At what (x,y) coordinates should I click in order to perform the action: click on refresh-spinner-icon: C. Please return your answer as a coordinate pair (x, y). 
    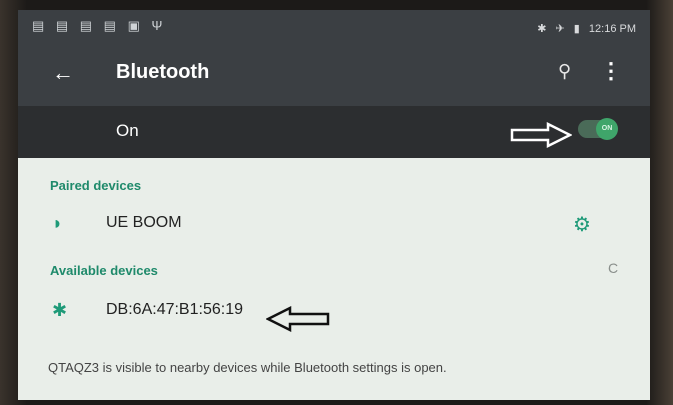
    Looking at the image, I should click on (613, 268).